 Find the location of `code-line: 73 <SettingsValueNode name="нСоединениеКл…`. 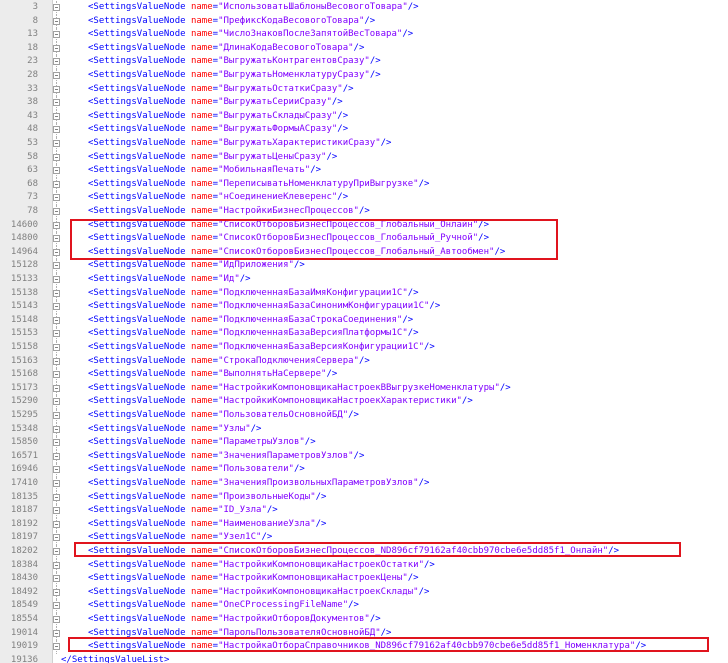

code-line: 73 <SettingsValueNode name="нСоединениеКл… is located at coordinates (364, 198).